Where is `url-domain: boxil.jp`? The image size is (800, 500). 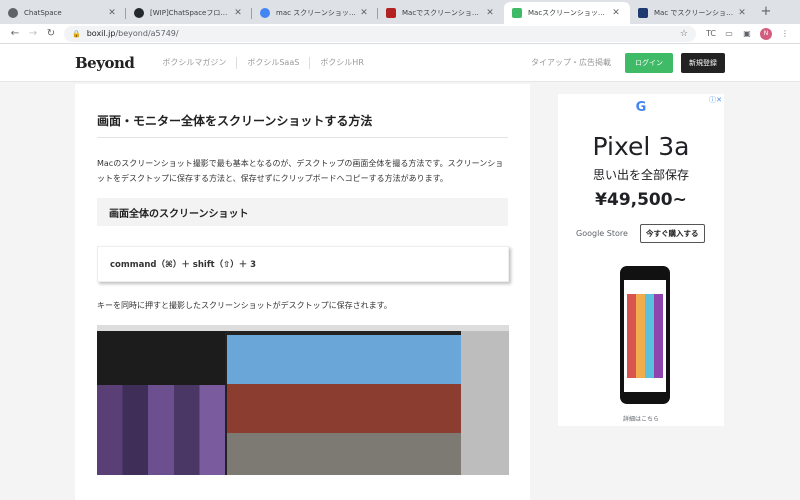
url-domain: boxil.jp is located at coordinates (101, 33).